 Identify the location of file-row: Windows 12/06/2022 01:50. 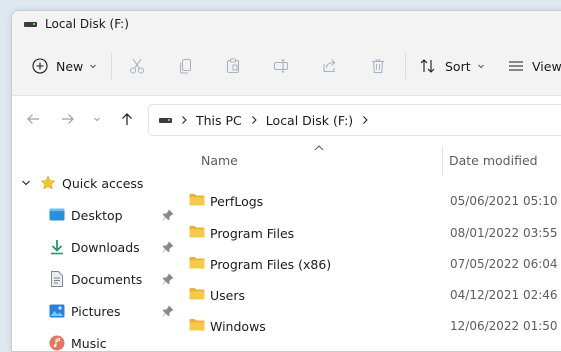
(370, 326).